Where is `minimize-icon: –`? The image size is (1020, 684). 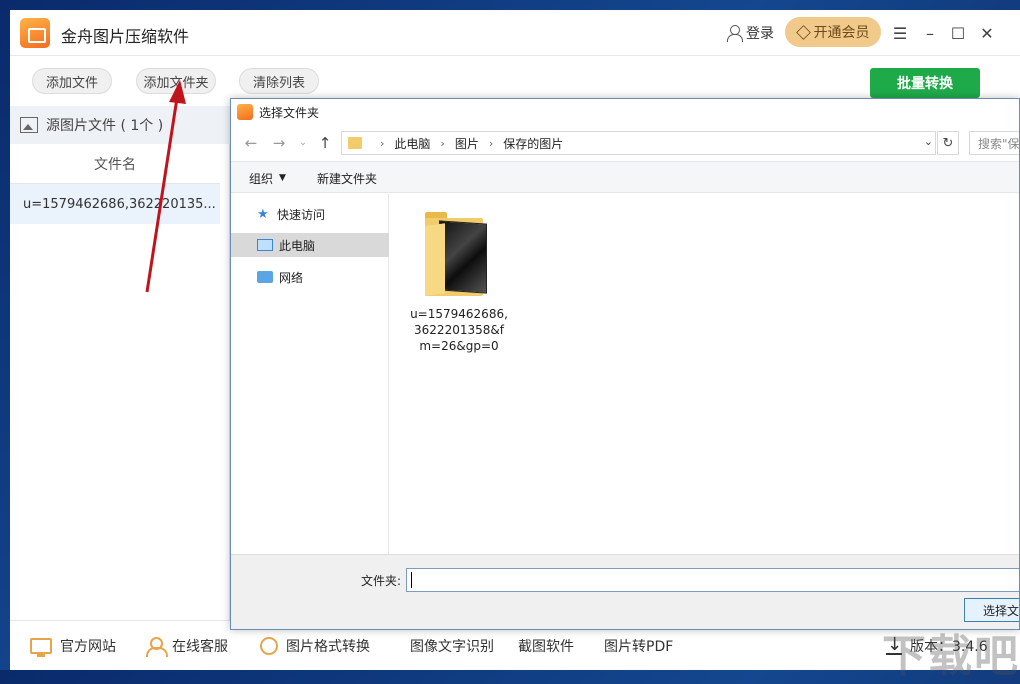
minimize-icon: – is located at coordinates (930, 33).